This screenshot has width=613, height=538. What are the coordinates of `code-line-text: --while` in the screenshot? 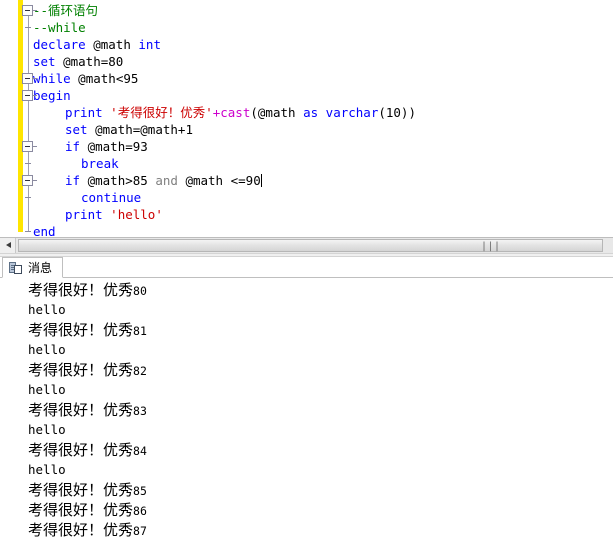 It's located at (59, 27).